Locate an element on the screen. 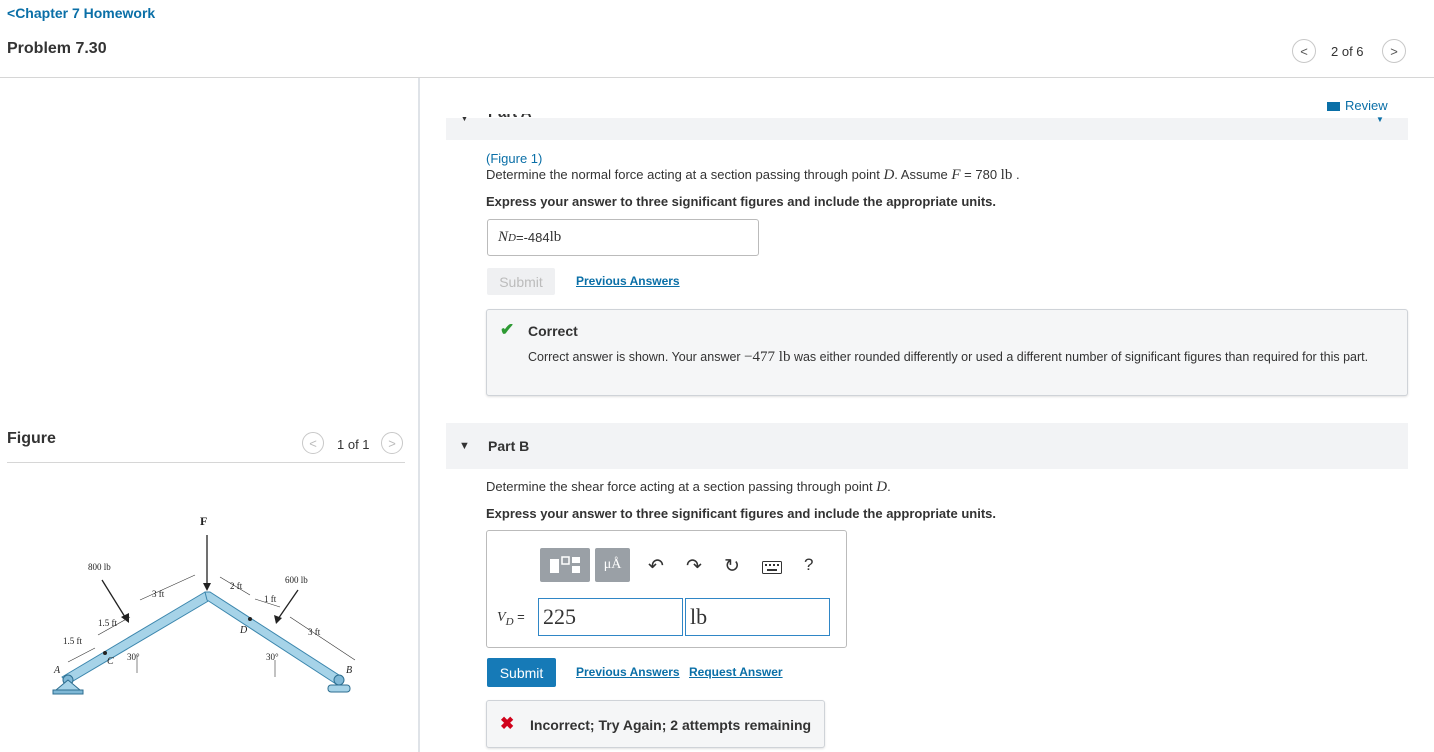  figure-heading: Figure is located at coordinates (31, 438).